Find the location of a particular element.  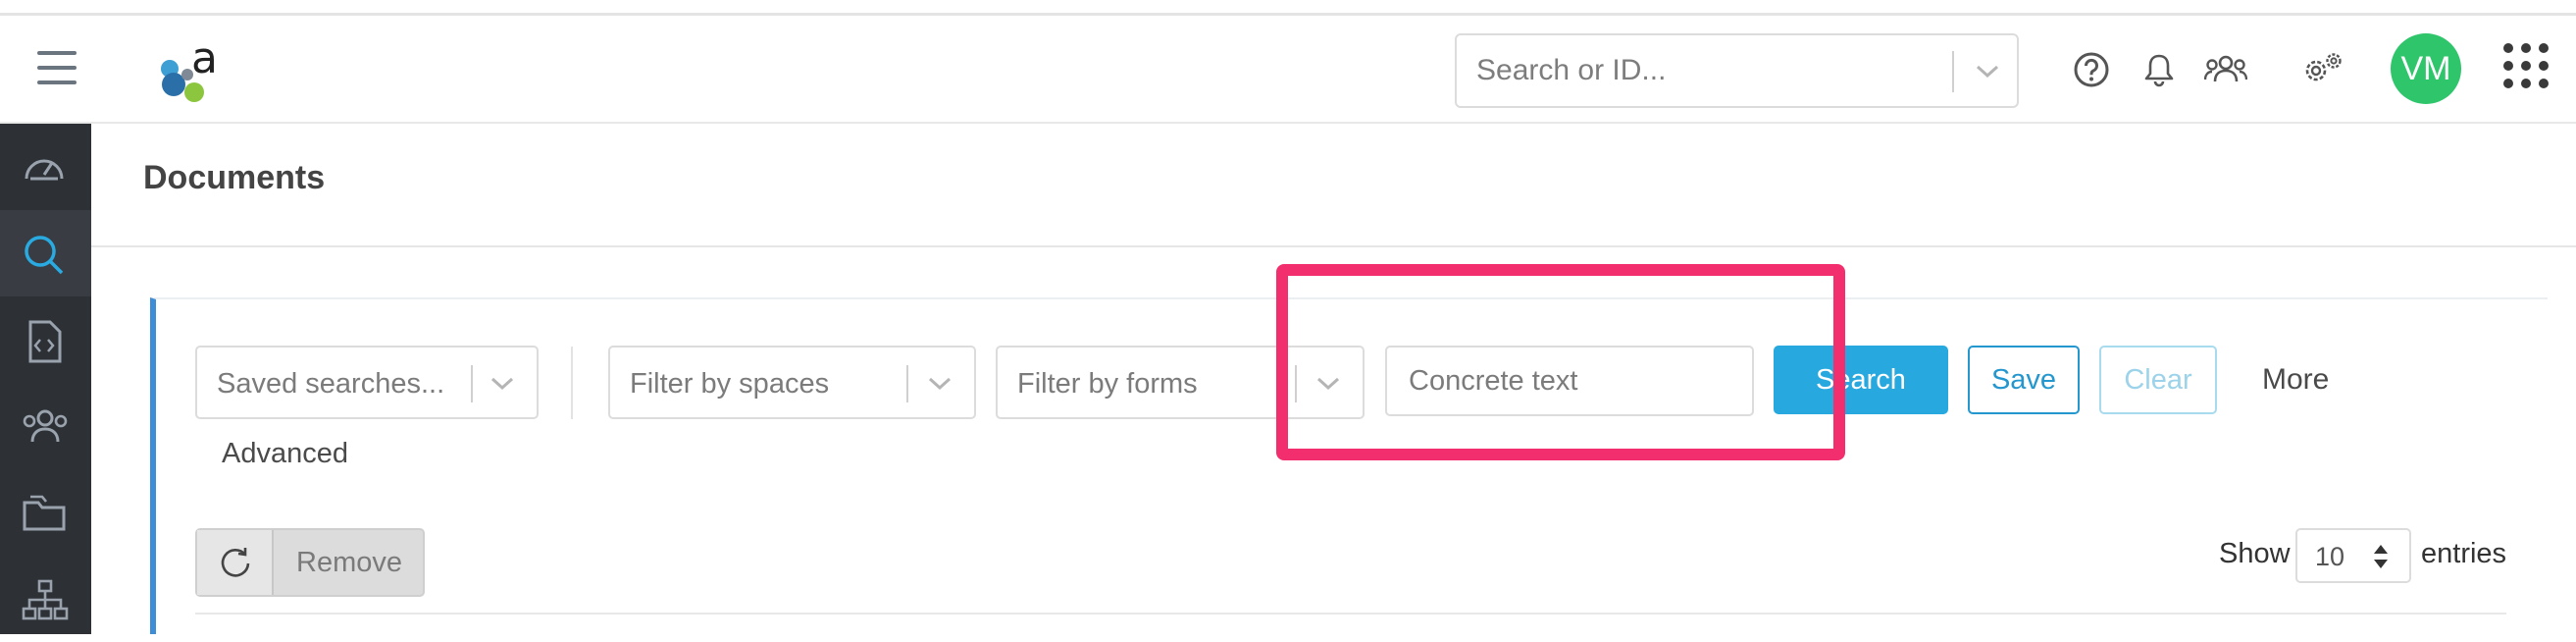

forms-filter-label: Filter by forms is located at coordinates (1107, 384).